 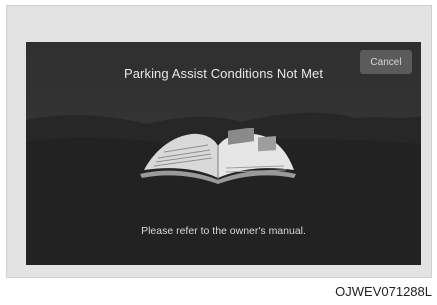 I want to click on open-book-icon, so click(x=218, y=156).